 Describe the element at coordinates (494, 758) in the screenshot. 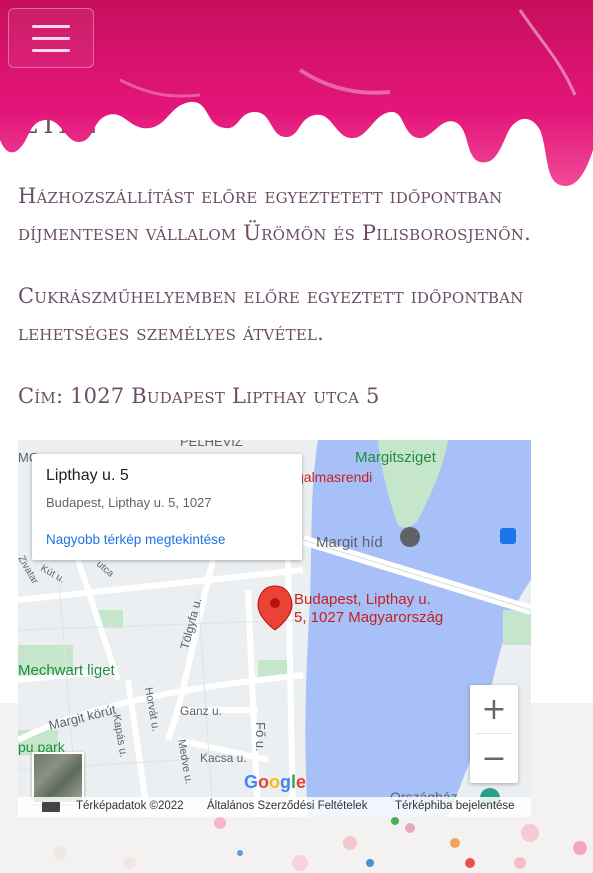

I see `zoom-out-button: −` at that location.